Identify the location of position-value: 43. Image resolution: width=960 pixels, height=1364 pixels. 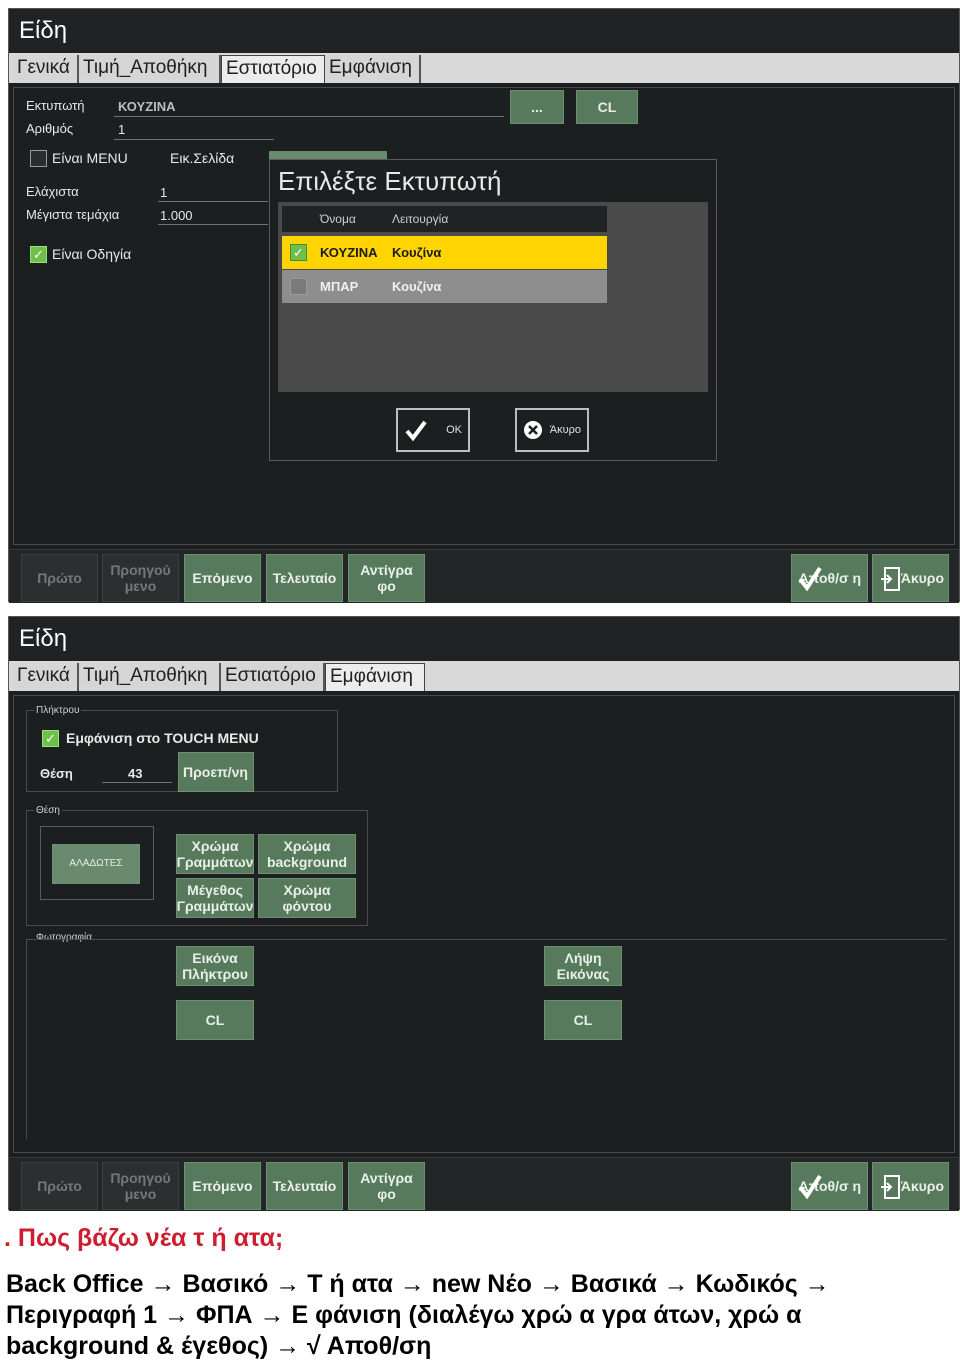
(135, 773).